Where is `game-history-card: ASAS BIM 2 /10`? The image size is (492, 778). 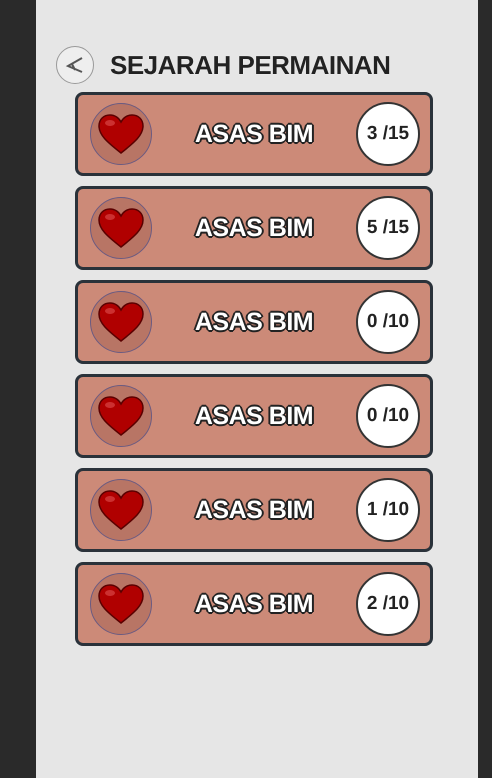 game-history-card: ASAS BIM 2 /10 is located at coordinates (254, 604).